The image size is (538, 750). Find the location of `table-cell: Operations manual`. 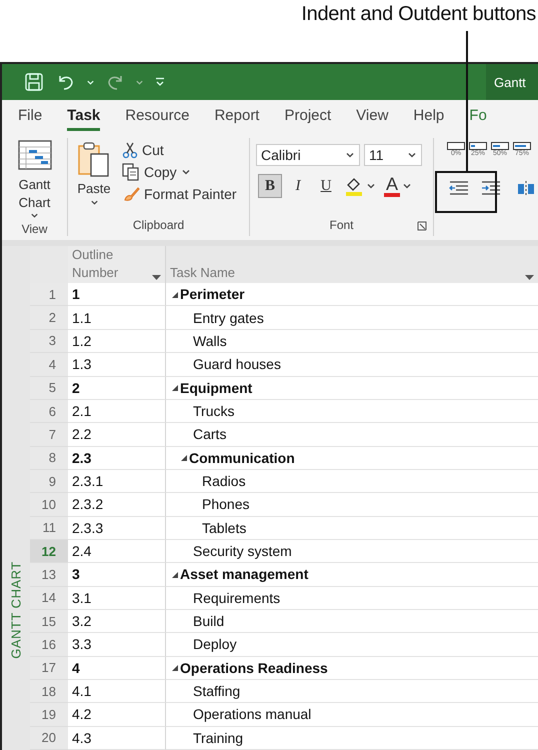

table-cell: Operations manual is located at coordinates (352, 715).